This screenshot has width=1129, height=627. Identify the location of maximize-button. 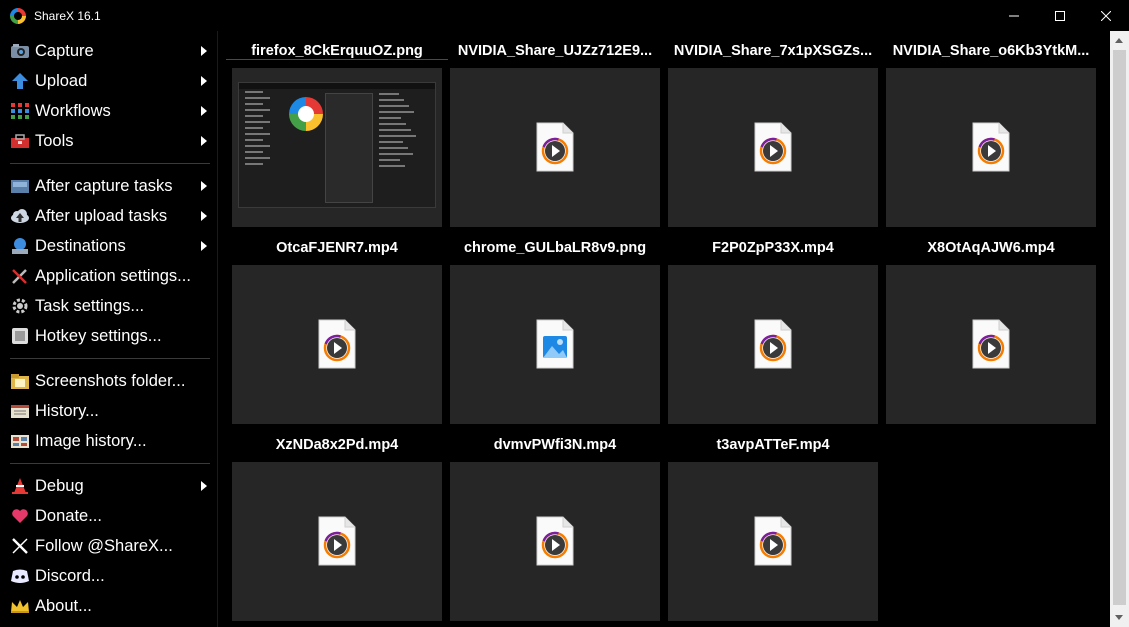
(1060, 15).